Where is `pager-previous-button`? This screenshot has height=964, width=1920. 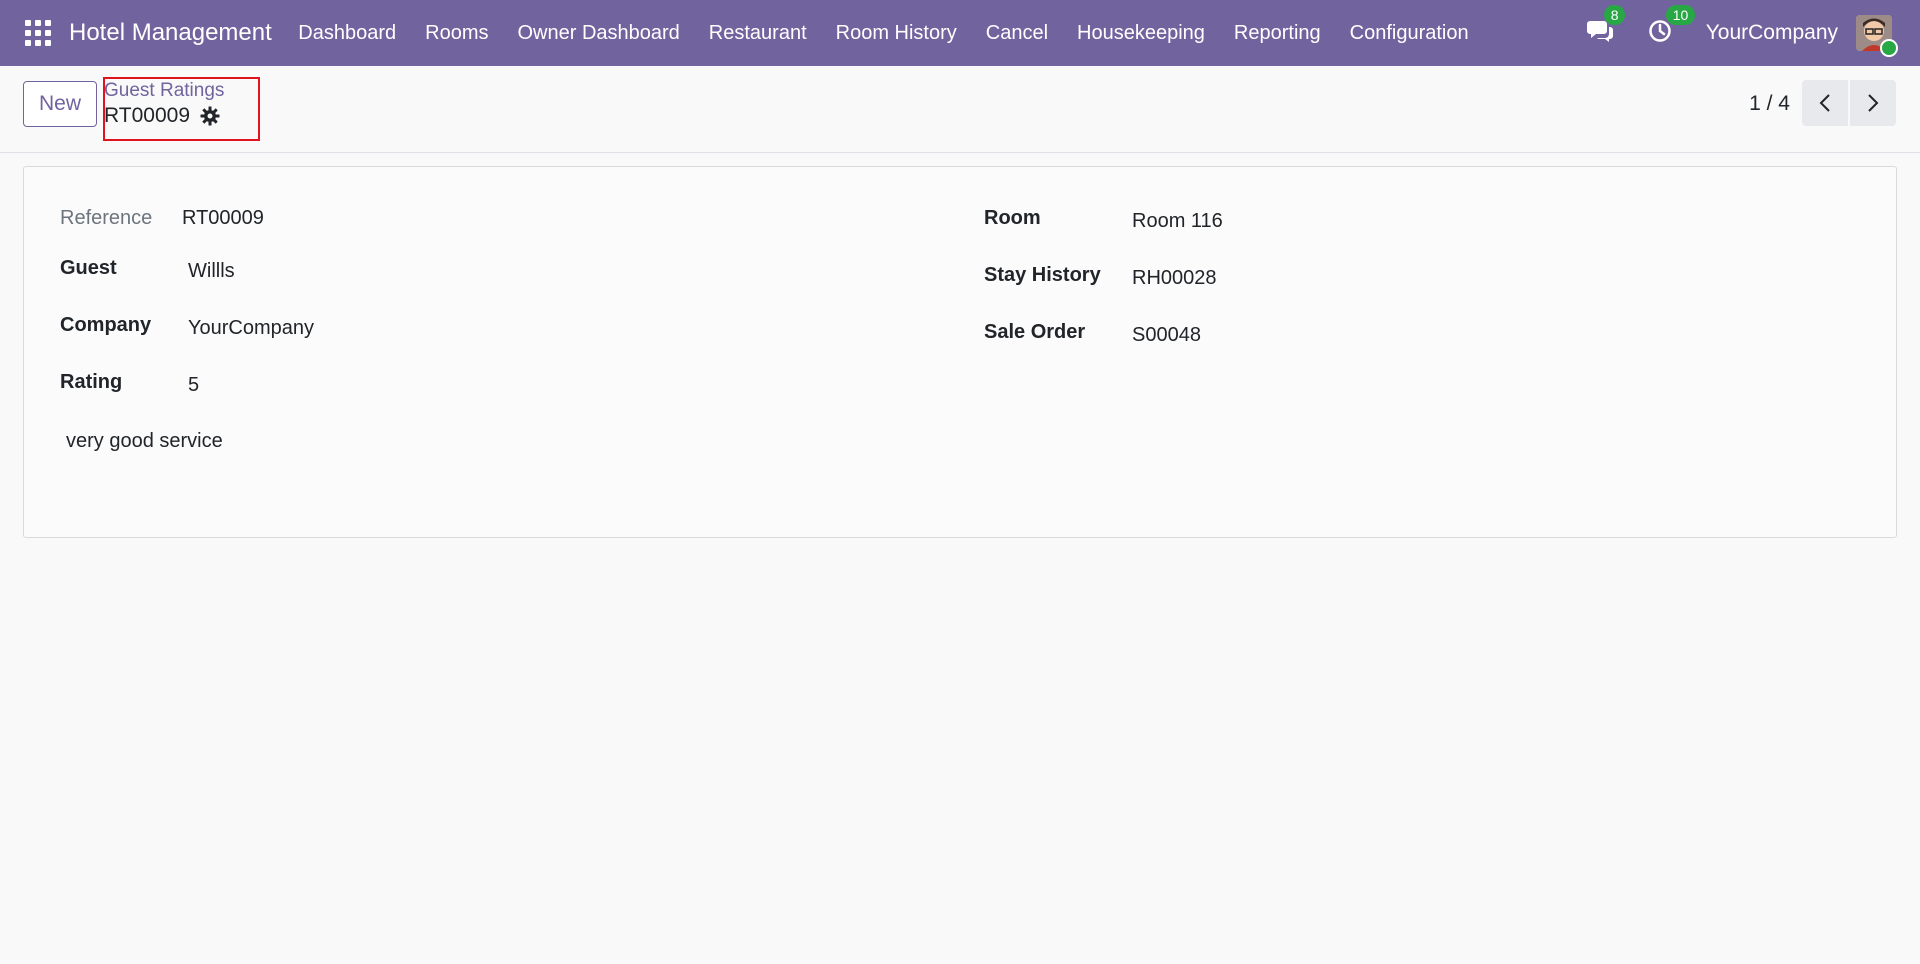
pager-previous-button is located at coordinates (1825, 103).